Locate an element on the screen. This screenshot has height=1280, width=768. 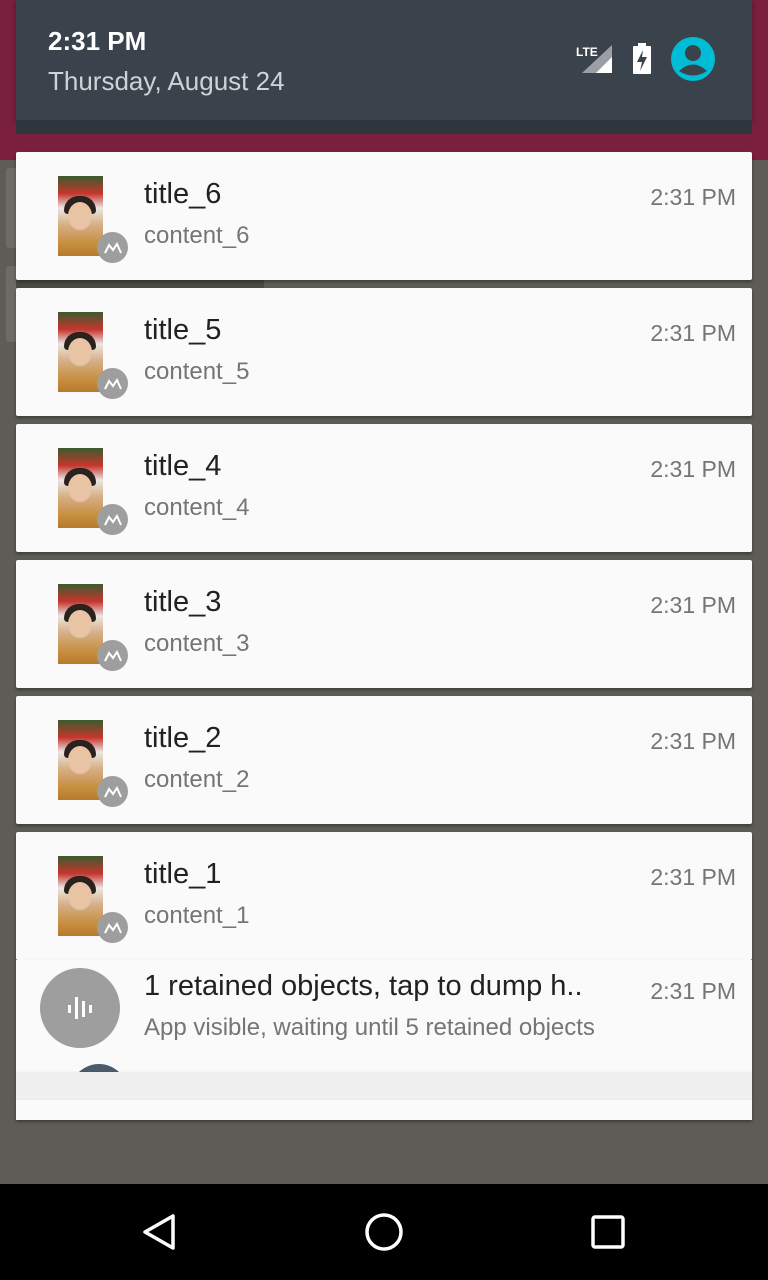
notification-content: content_6 is located at coordinates (197, 235).